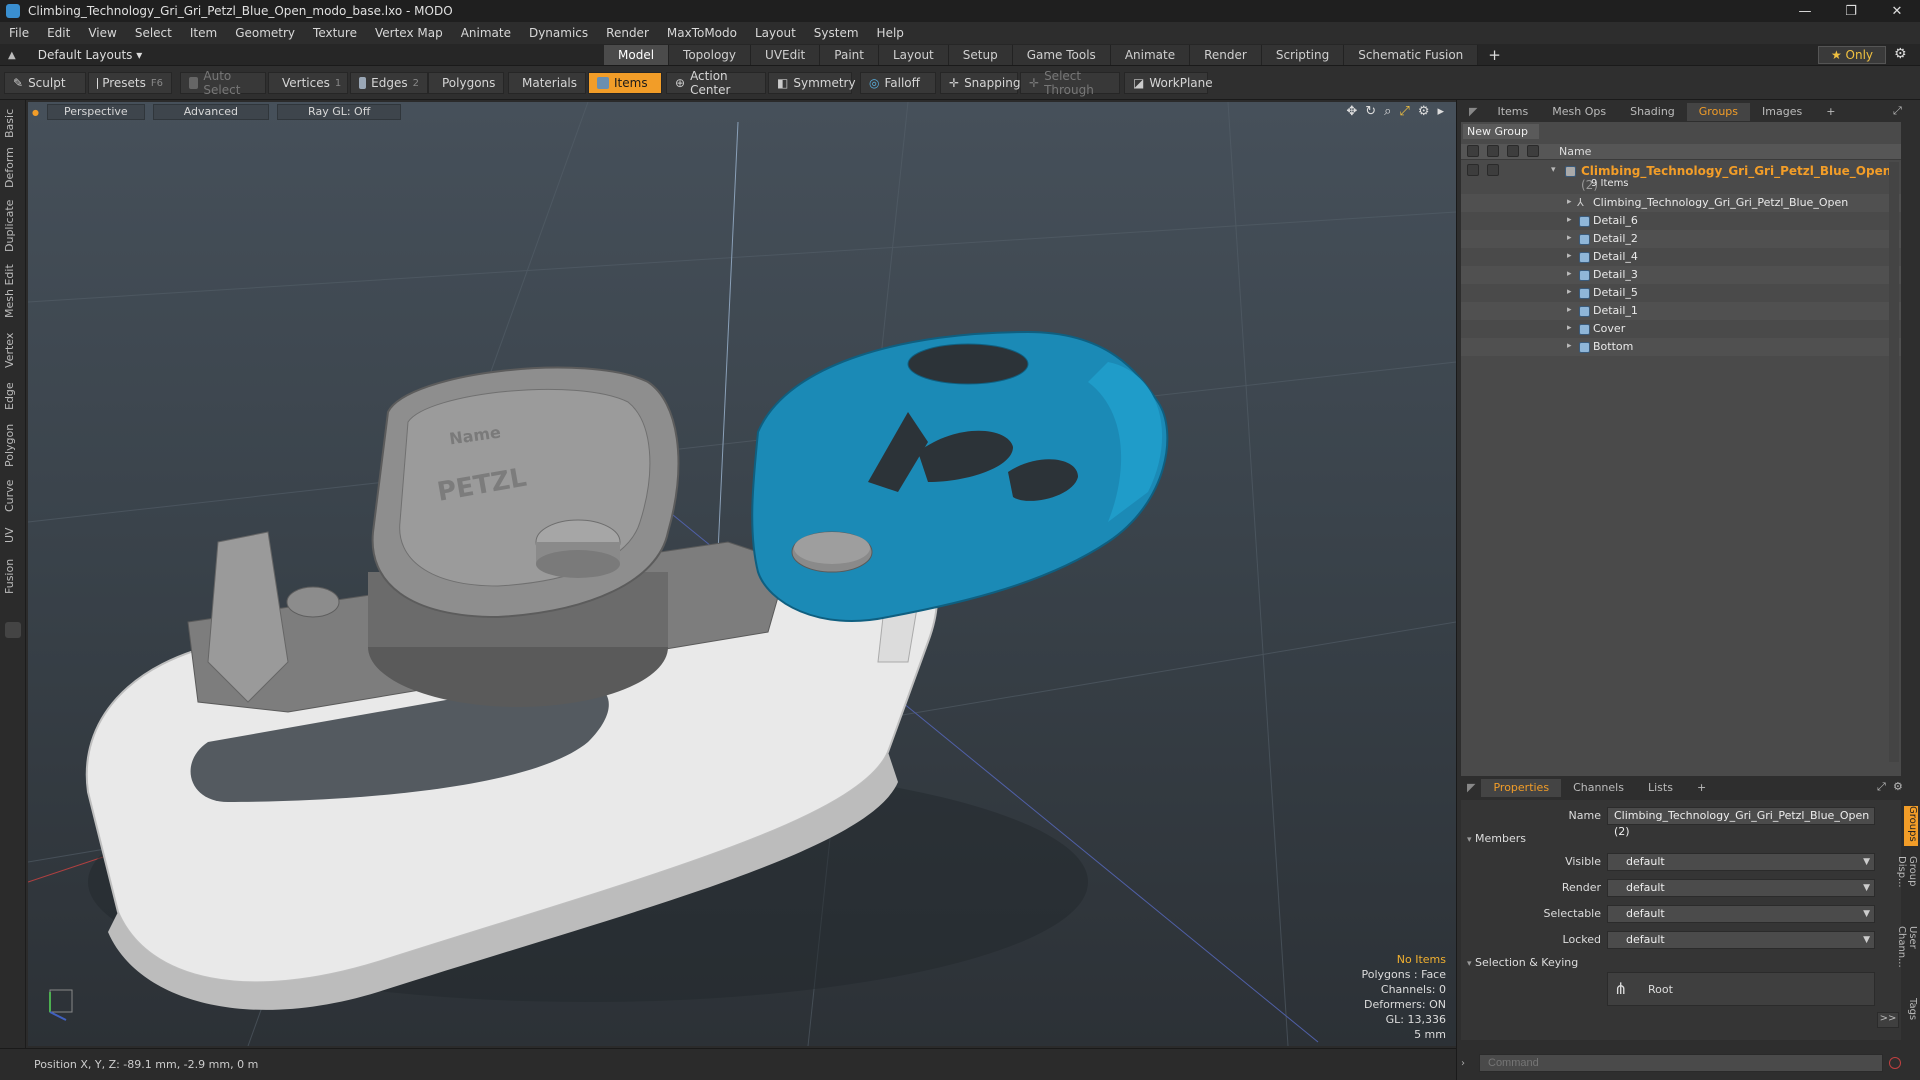 The width and height of the screenshot is (1920, 1080). What do you see at coordinates (1494, 55) in the screenshot?
I see `add-tab-button: +` at bounding box center [1494, 55].